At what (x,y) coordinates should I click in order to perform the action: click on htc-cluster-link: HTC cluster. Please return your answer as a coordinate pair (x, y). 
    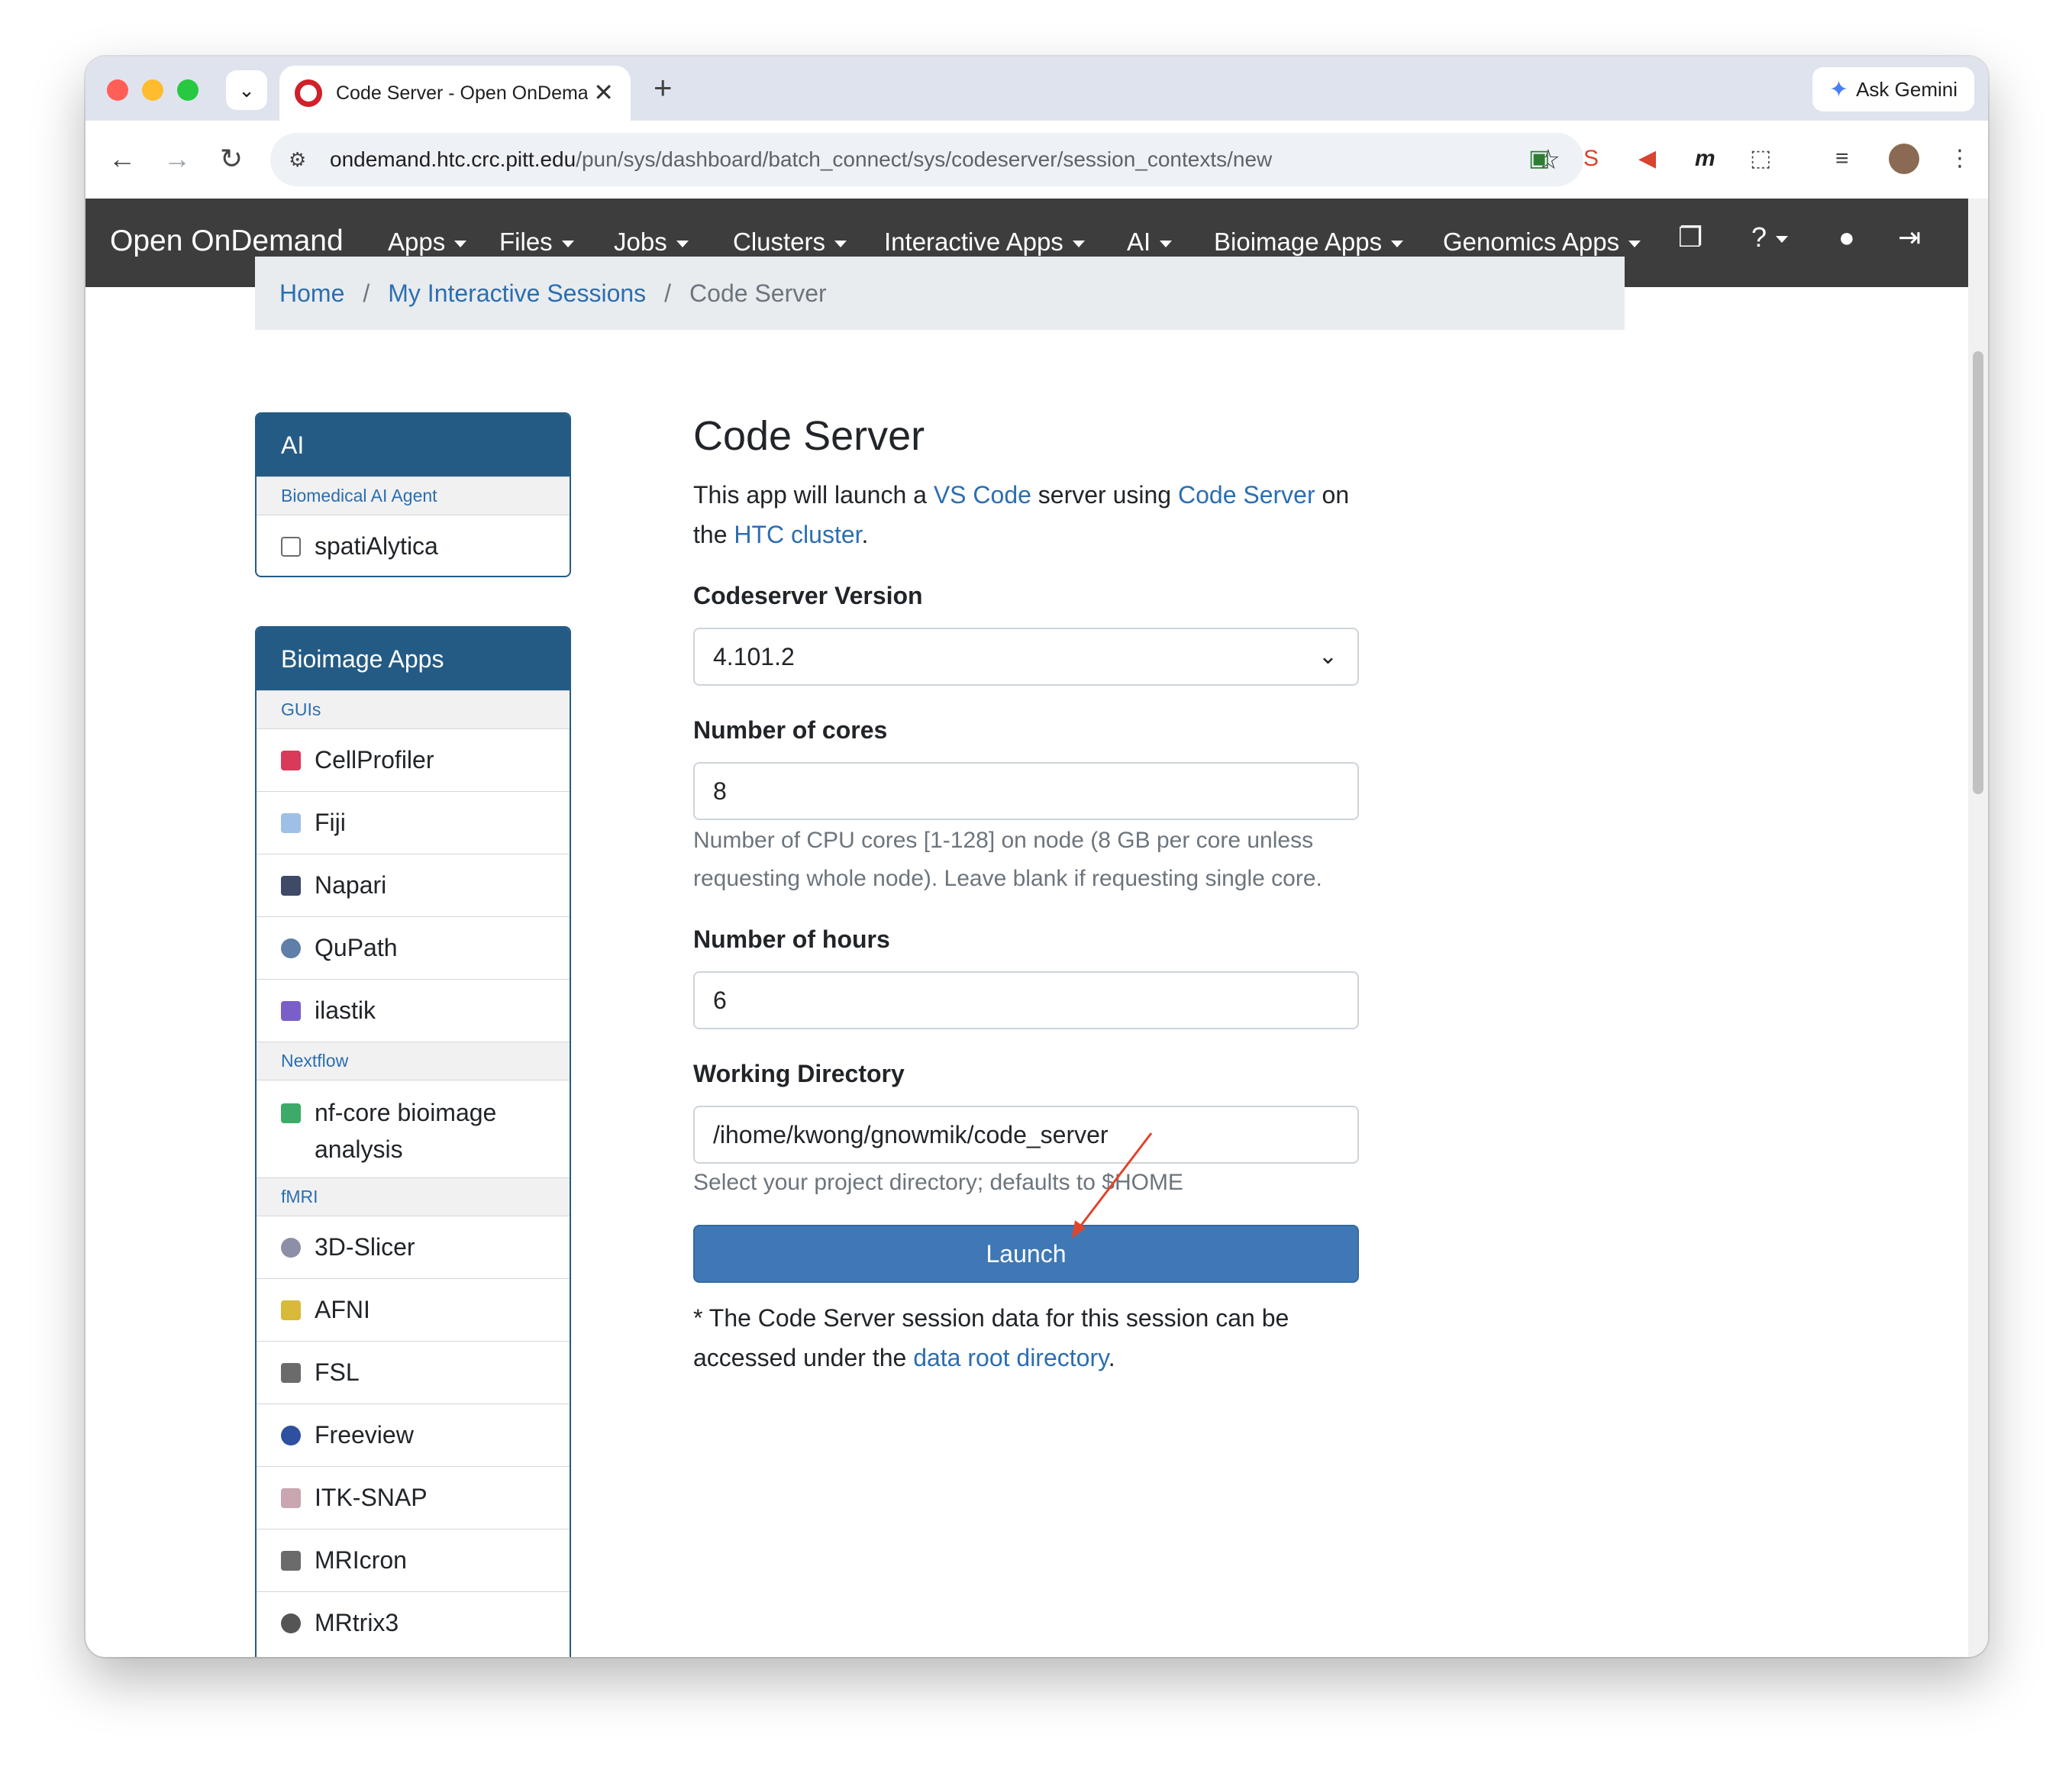
    Looking at the image, I should click on (797, 534).